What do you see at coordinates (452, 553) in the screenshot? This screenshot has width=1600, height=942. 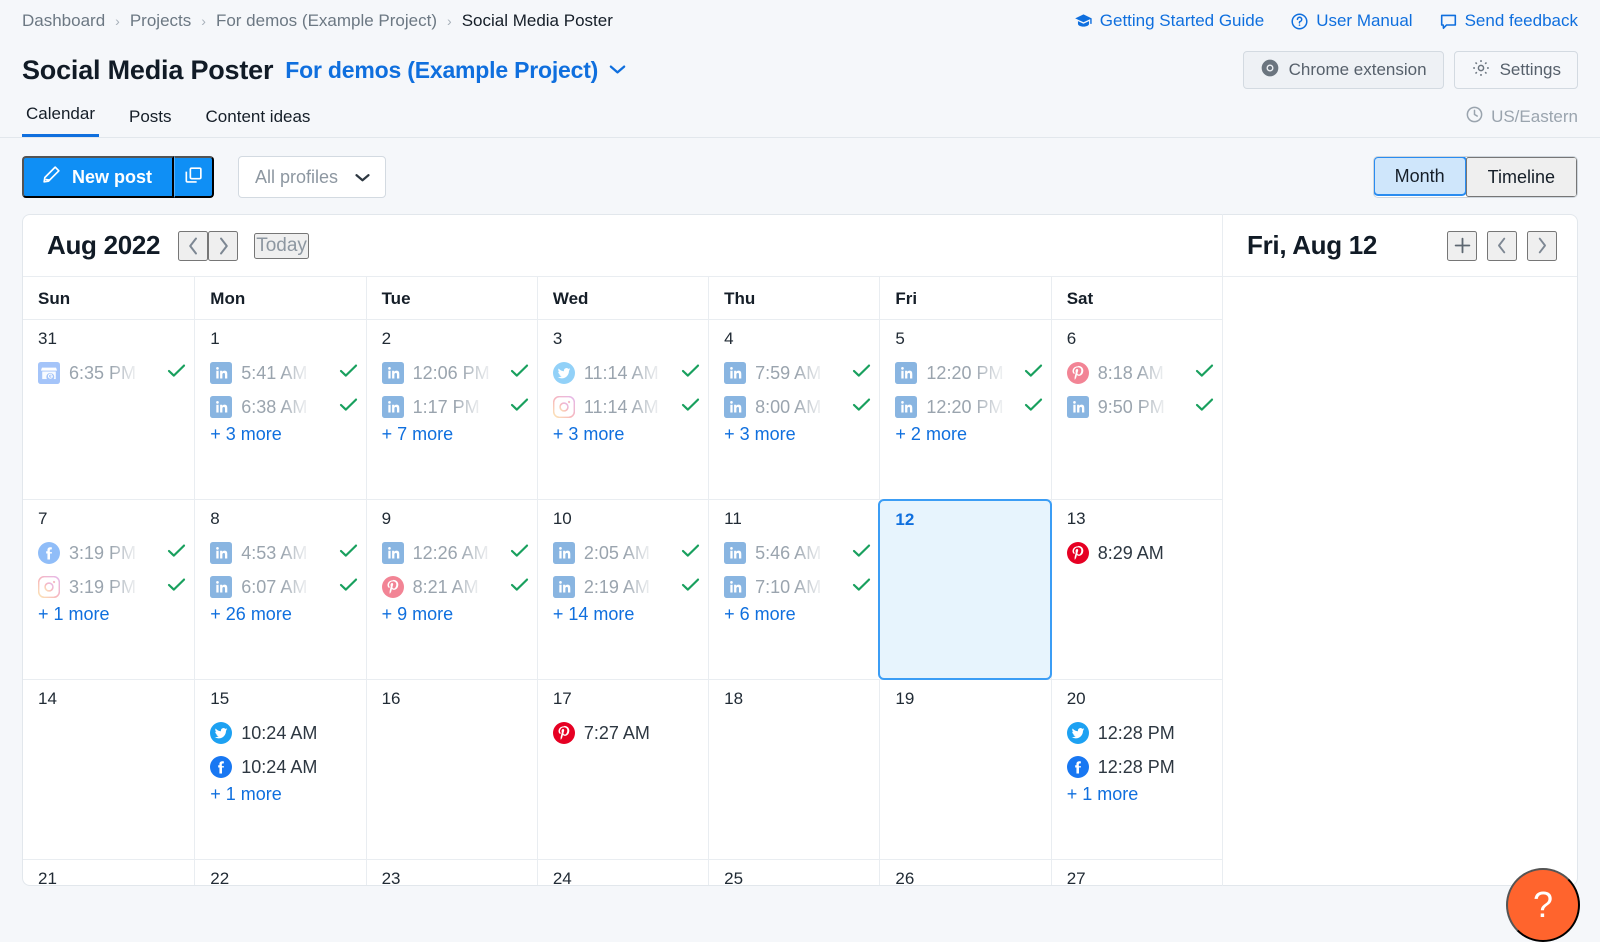 I see `calendar-event: 12:26 AM` at bounding box center [452, 553].